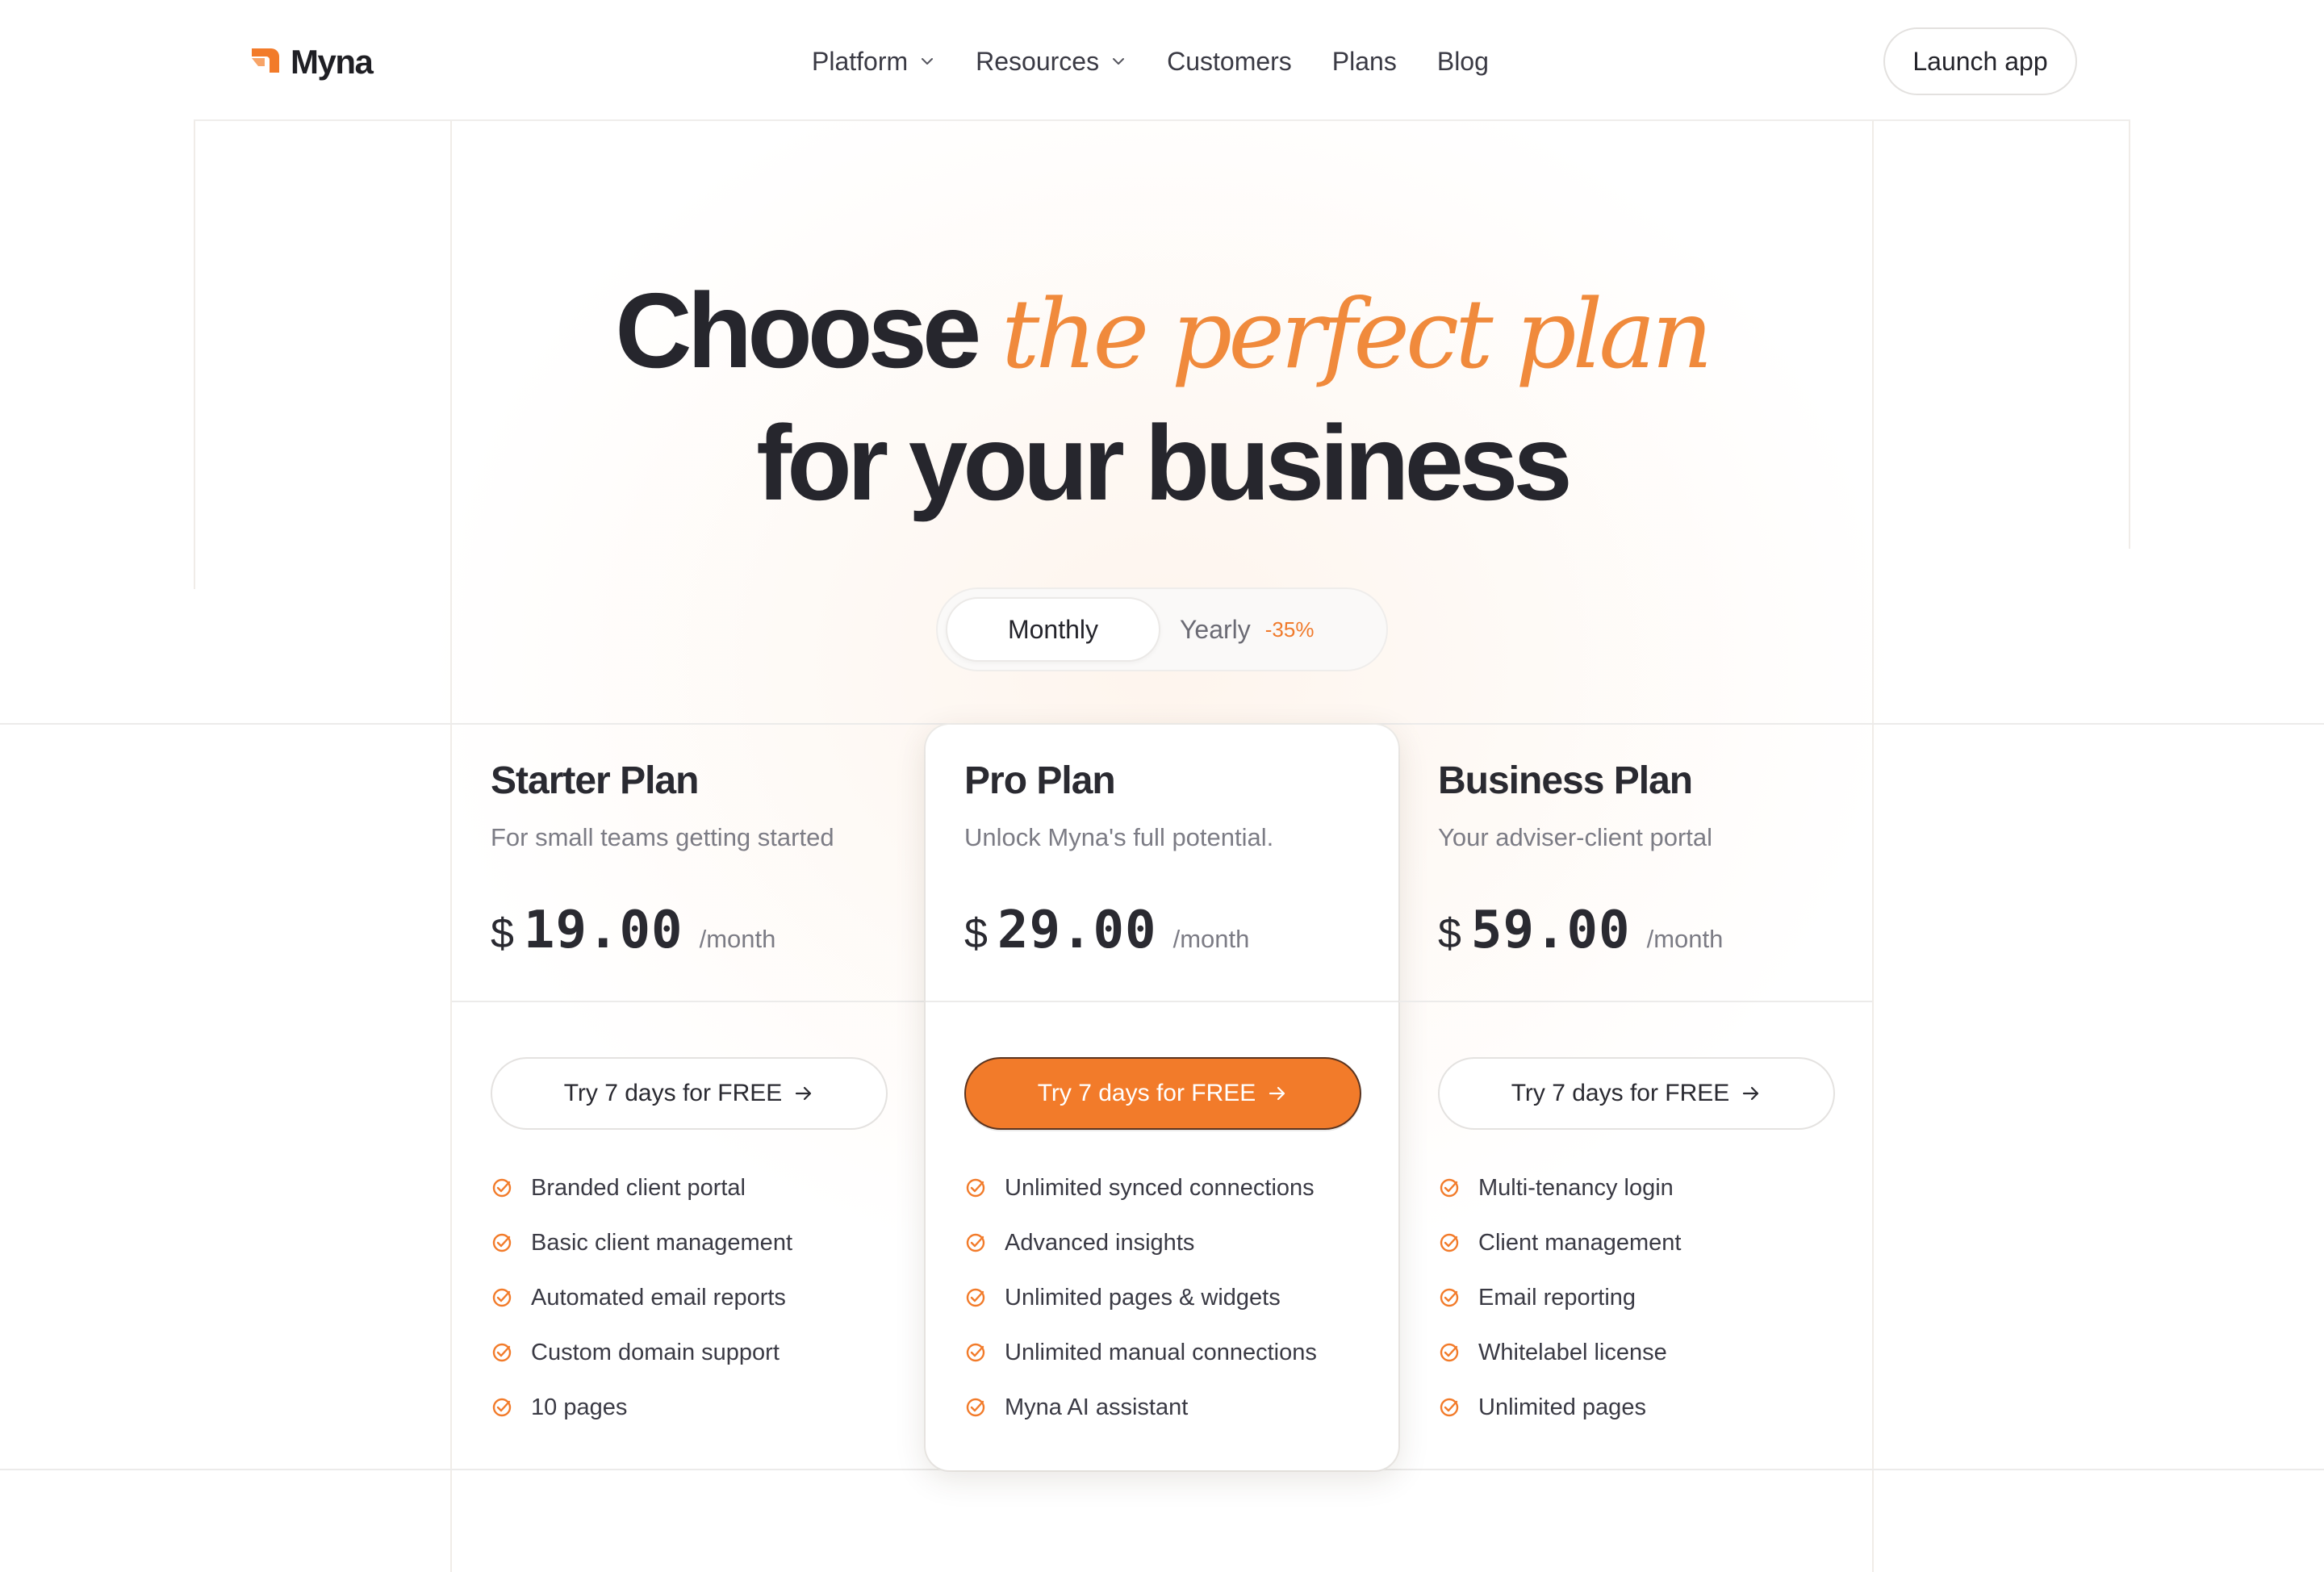  I want to click on list-item: Advanced insights, so click(1140, 1242).